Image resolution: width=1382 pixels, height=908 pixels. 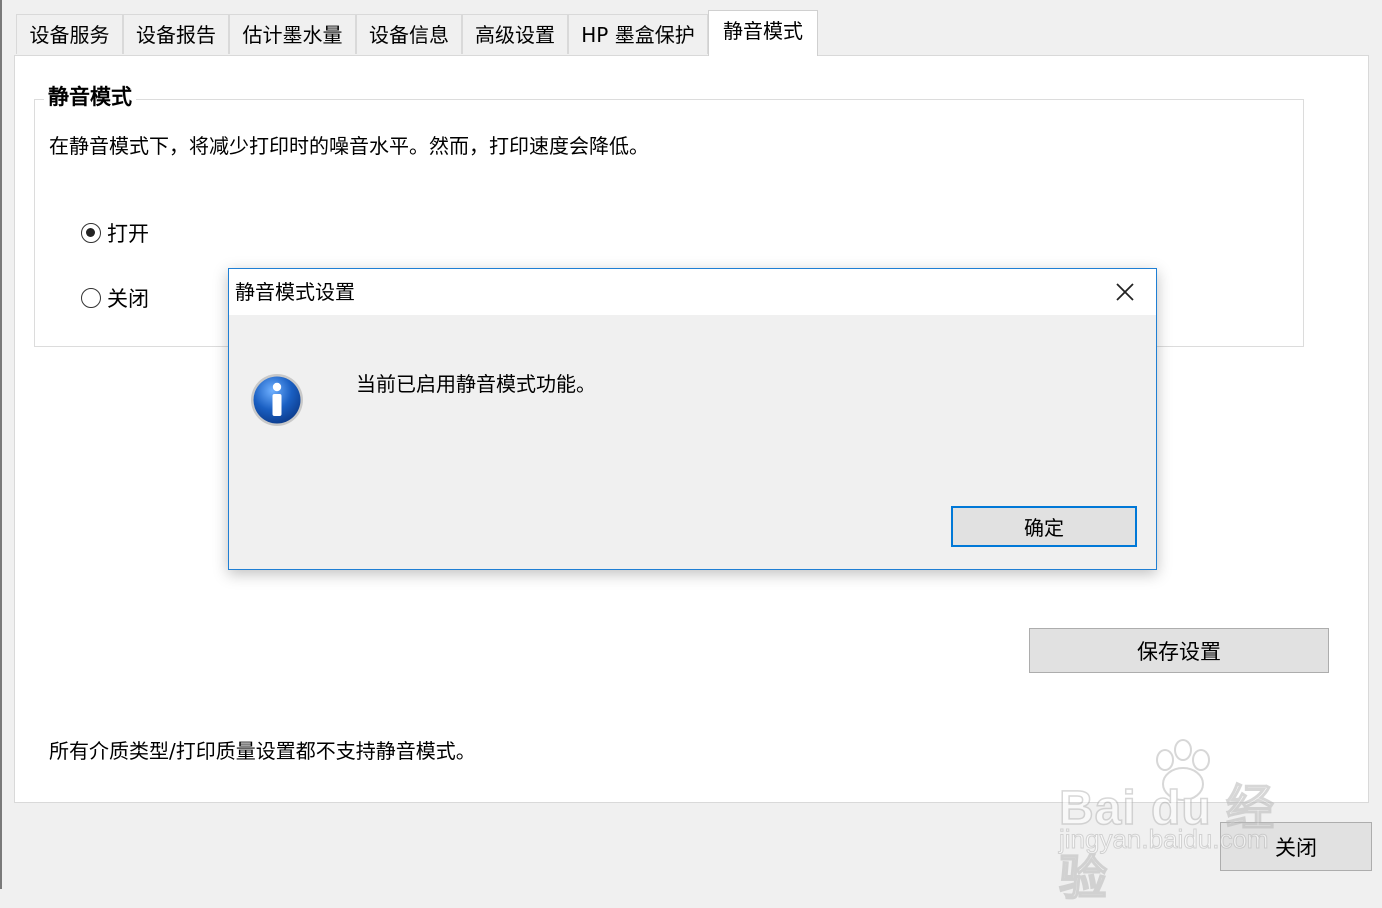 I want to click on radio-on-option: 打开, so click(x=115, y=233).